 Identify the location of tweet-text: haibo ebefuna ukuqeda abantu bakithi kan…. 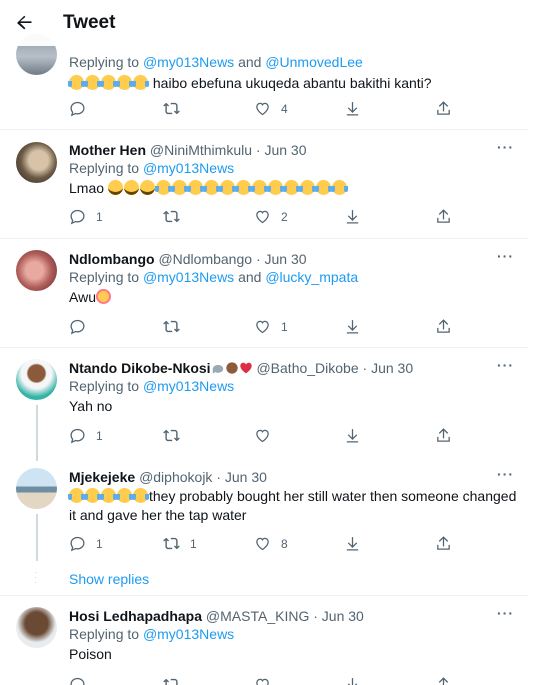
(291, 83).